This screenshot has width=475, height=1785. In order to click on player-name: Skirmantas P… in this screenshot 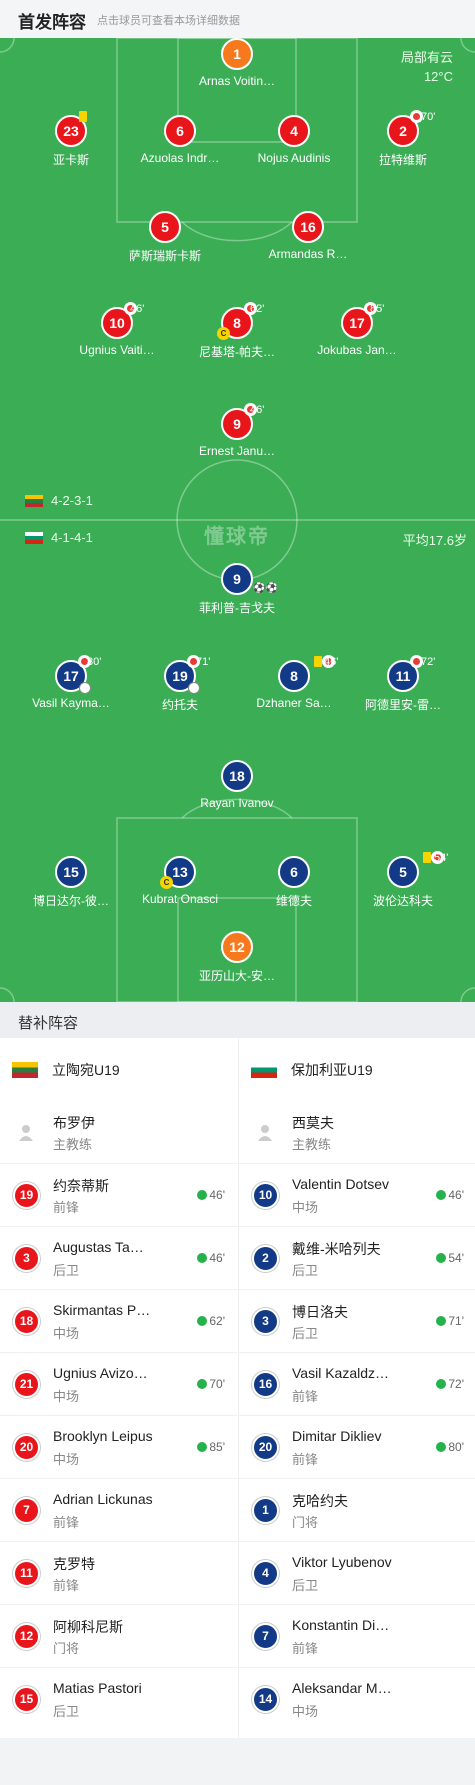, I will do `click(102, 1310)`.